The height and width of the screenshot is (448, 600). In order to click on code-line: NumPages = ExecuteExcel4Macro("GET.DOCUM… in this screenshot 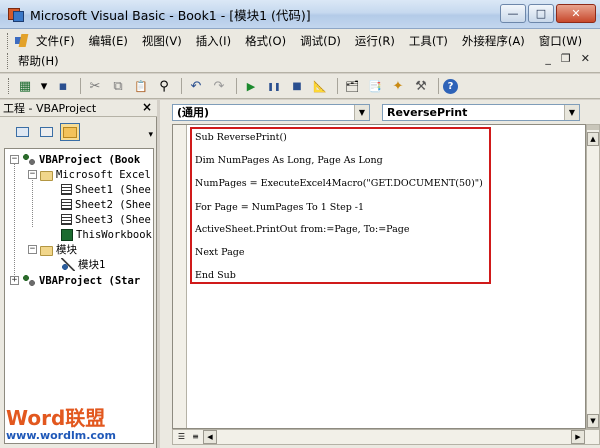, I will do `click(339, 183)`.